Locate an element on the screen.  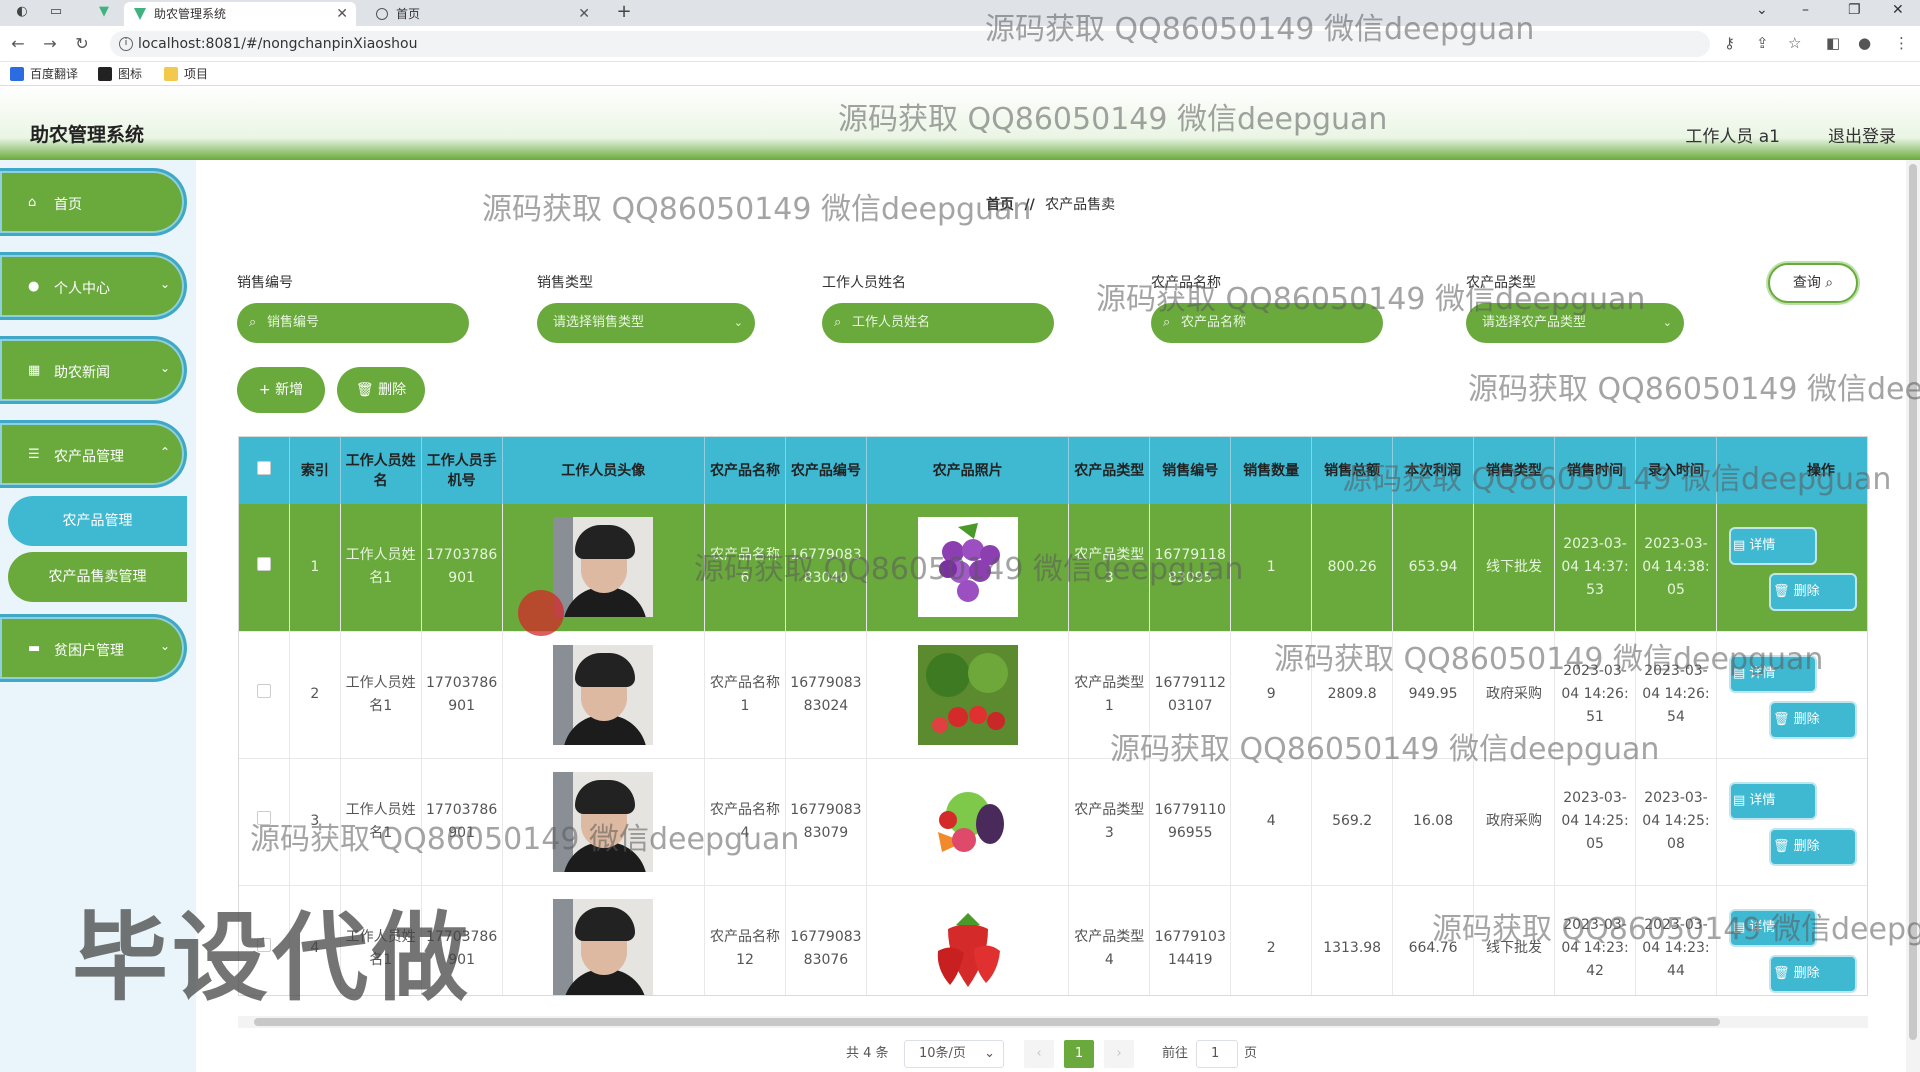
logout-link: 退出登录 is located at coordinates (1862, 134).